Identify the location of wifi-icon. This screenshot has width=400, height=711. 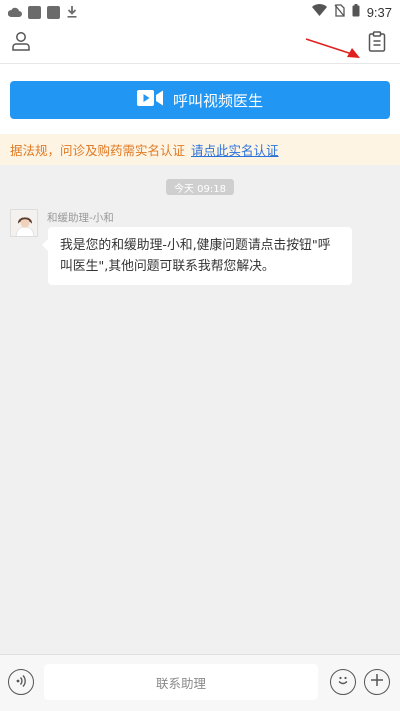
(319, 12).